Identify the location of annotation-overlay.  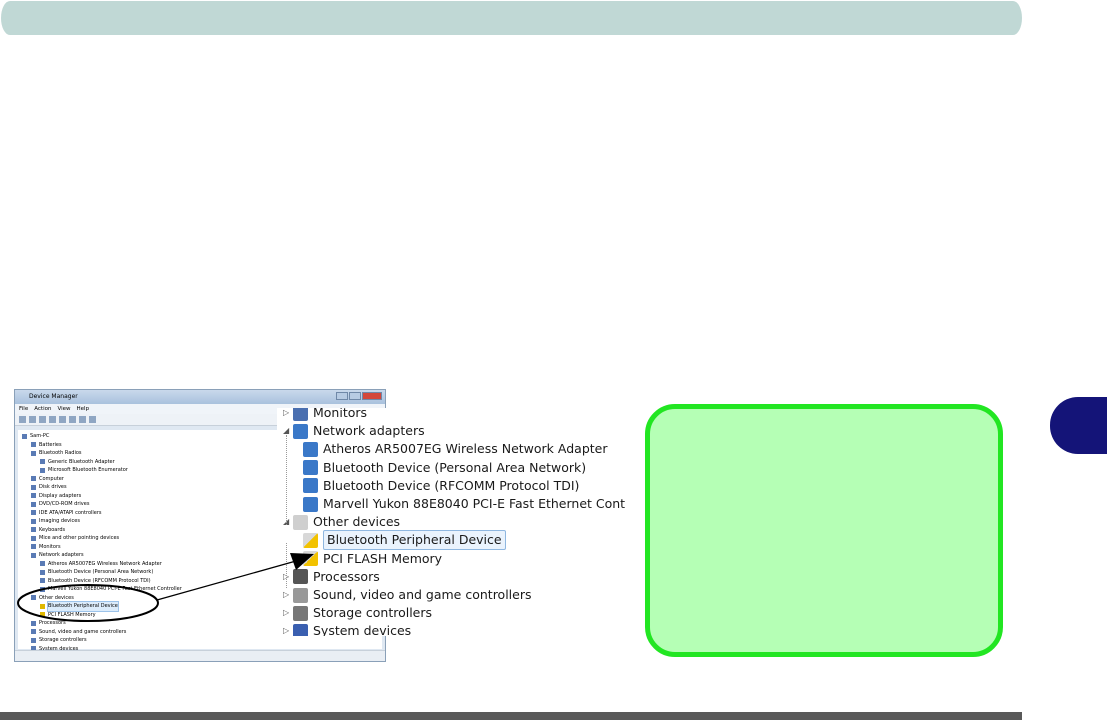
(165, 587).